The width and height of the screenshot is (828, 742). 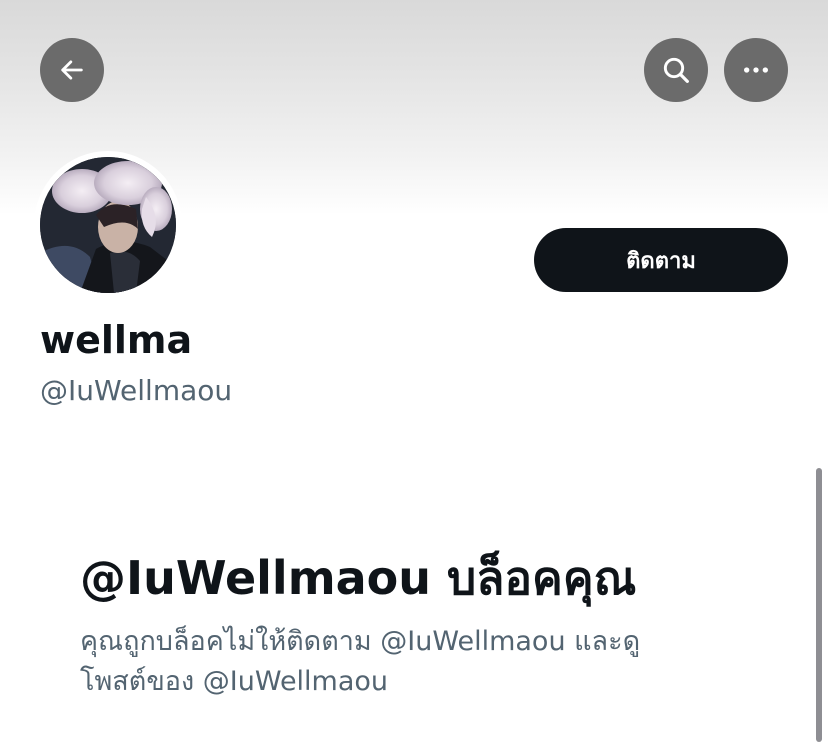 I want to click on avatar, so click(x=108, y=225).